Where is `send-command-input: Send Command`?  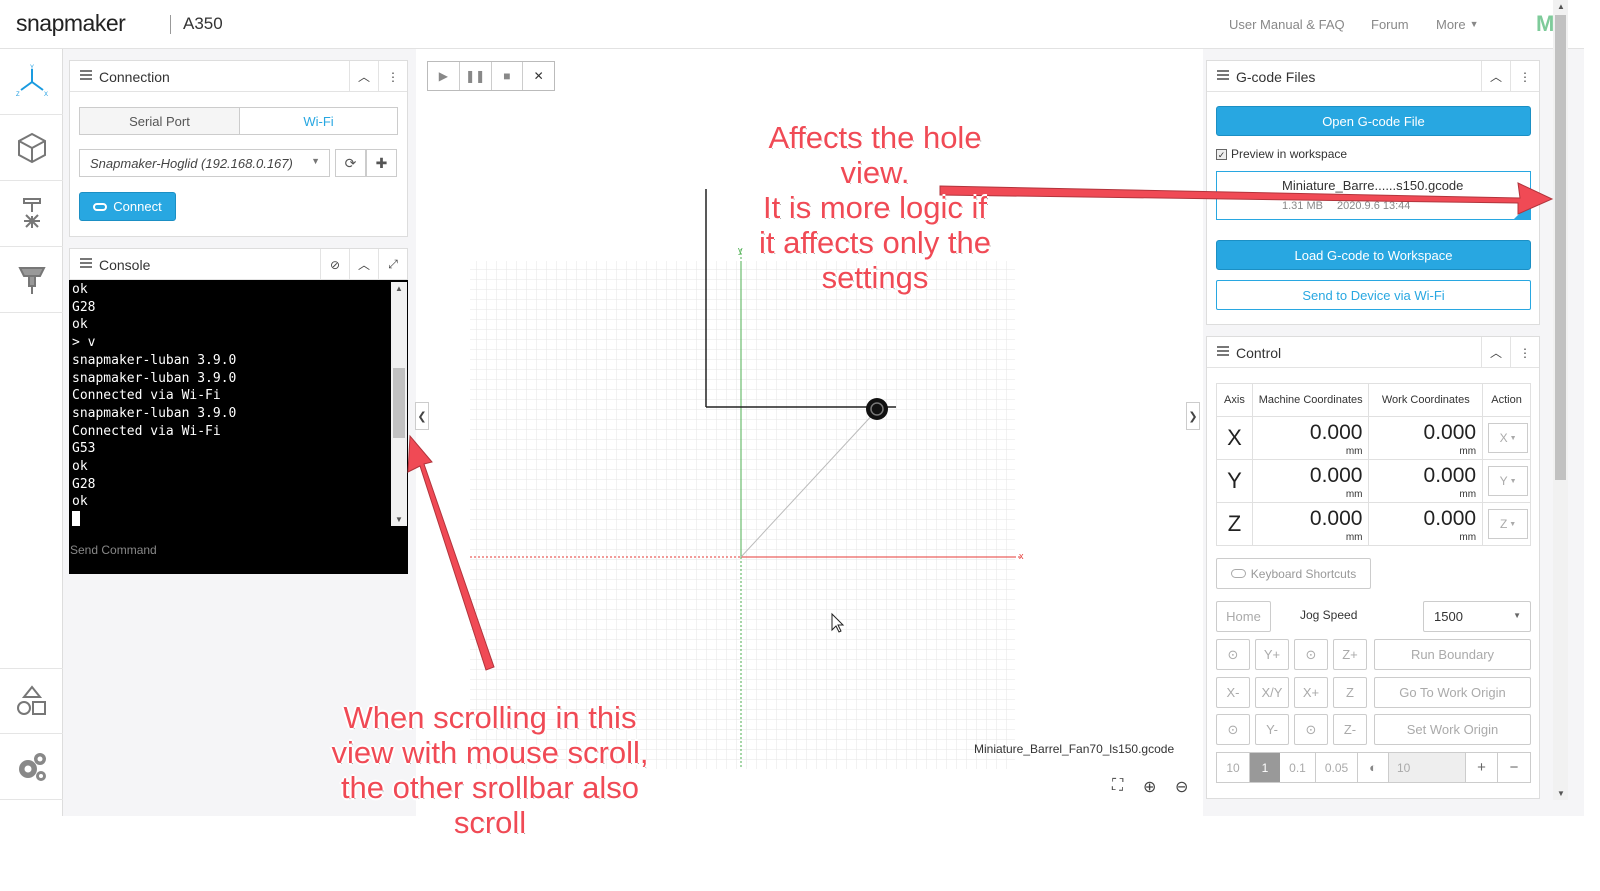 send-command-input: Send Command is located at coordinates (113, 550).